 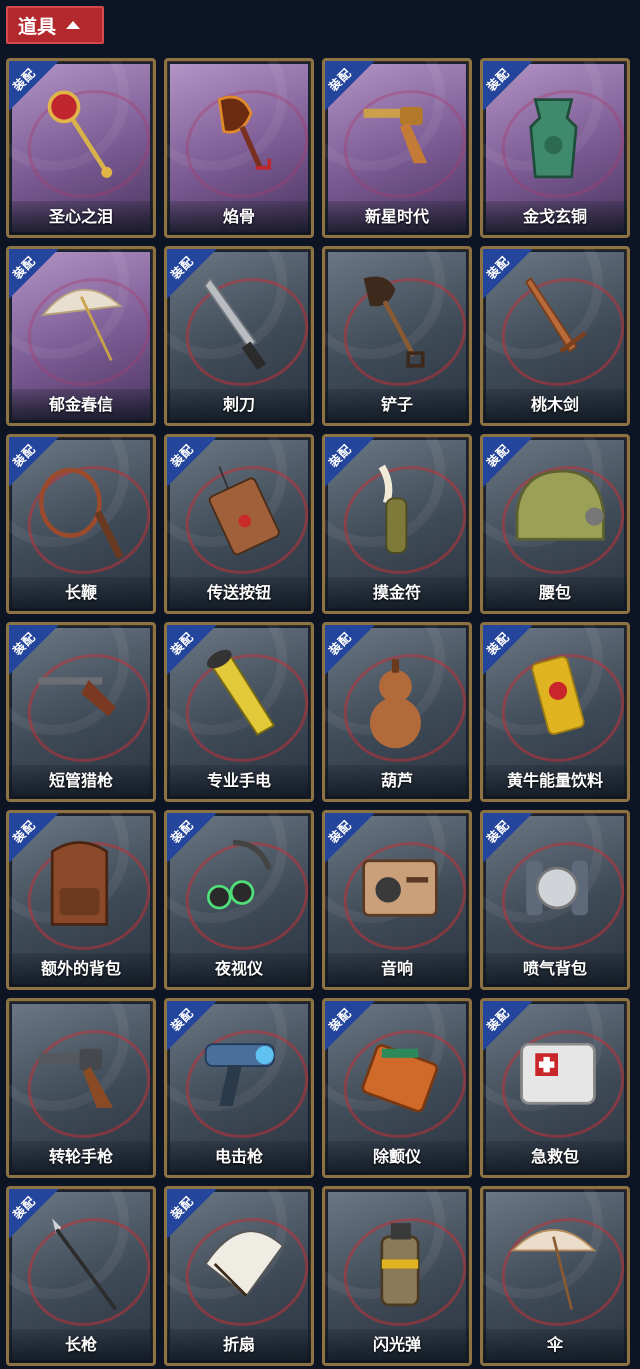 What do you see at coordinates (80, 216) in the screenshot?
I see `item-name: 圣心之泪` at bounding box center [80, 216].